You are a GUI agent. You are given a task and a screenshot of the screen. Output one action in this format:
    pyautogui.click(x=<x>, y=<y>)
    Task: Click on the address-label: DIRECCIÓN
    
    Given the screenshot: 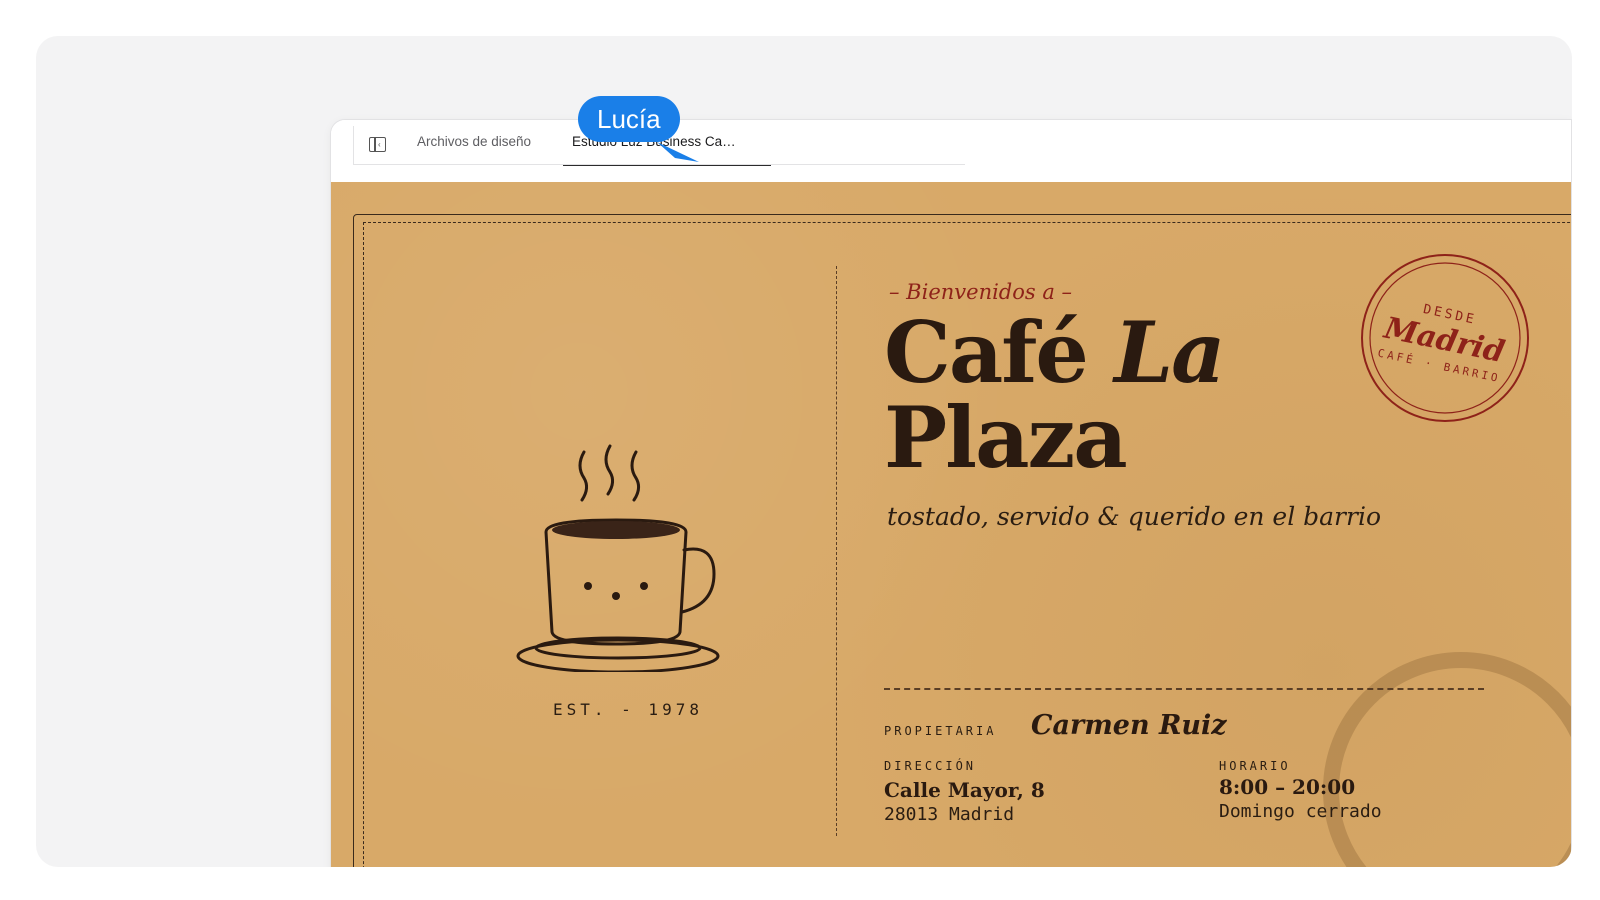 What is the action you would take?
    pyautogui.click(x=930, y=766)
    